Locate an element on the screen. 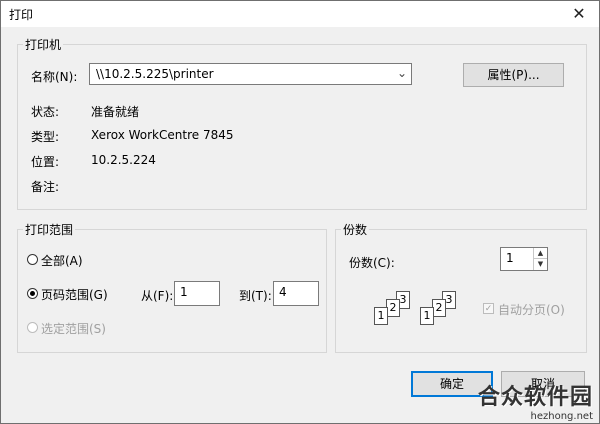 The width and height of the screenshot is (600, 424). copies-count-input: 1 ▲ ▼ is located at coordinates (524, 259).